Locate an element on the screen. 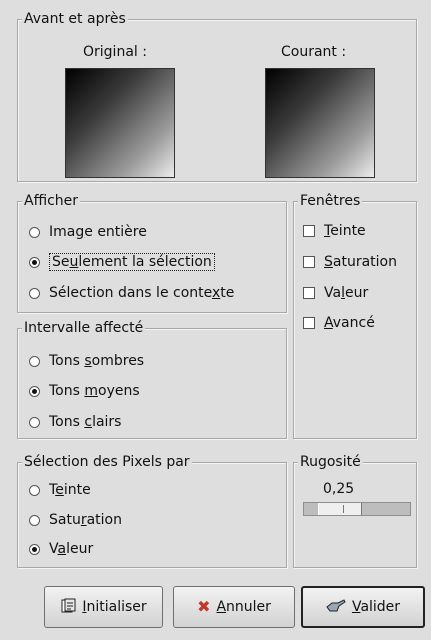 The width and height of the screenshot is (431, 640). cancel-button-label: Annuler is located at coordinates (243, 607).